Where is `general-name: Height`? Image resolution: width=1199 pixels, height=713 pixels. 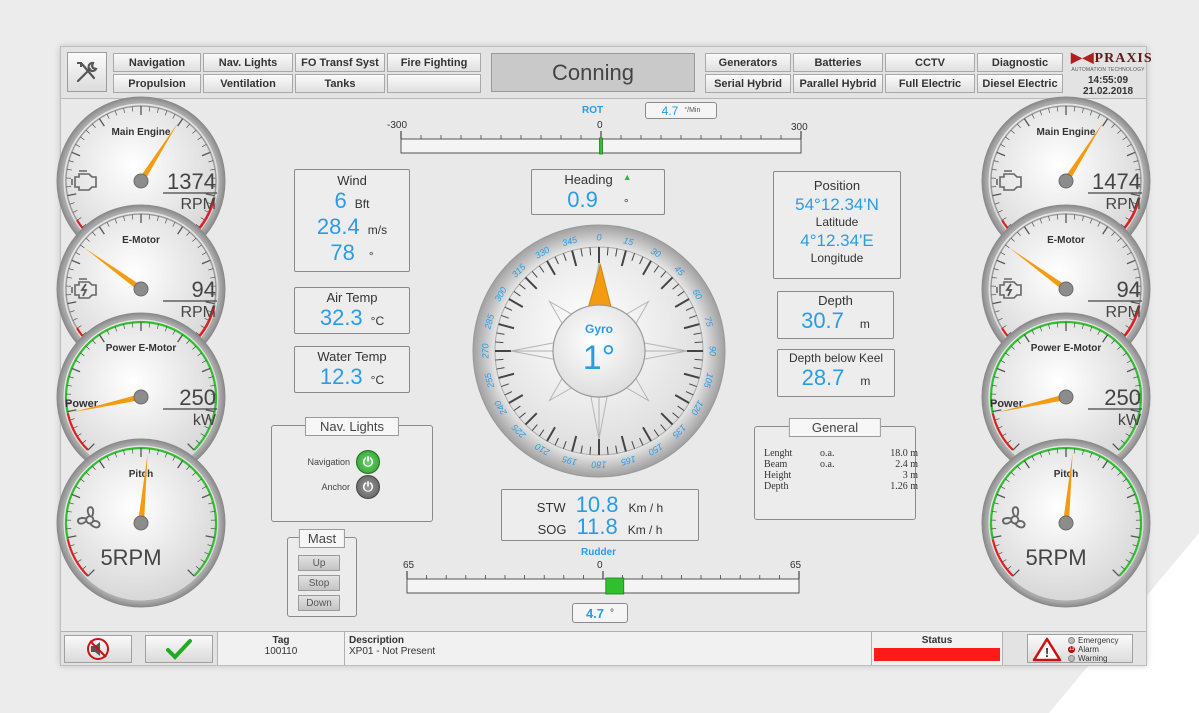 general-name: Height is located at coordinates (778, 475).